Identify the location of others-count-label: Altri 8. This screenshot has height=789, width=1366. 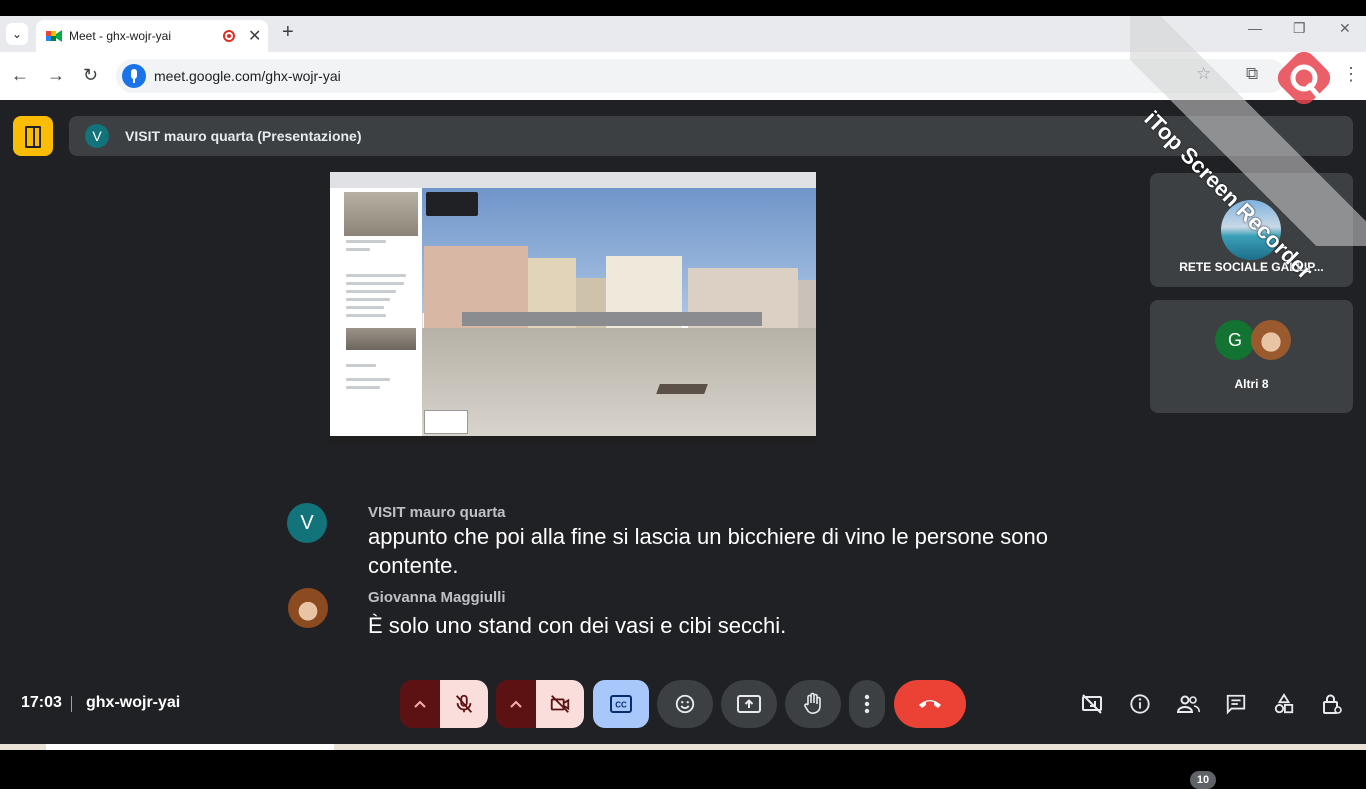
(1251, 384).